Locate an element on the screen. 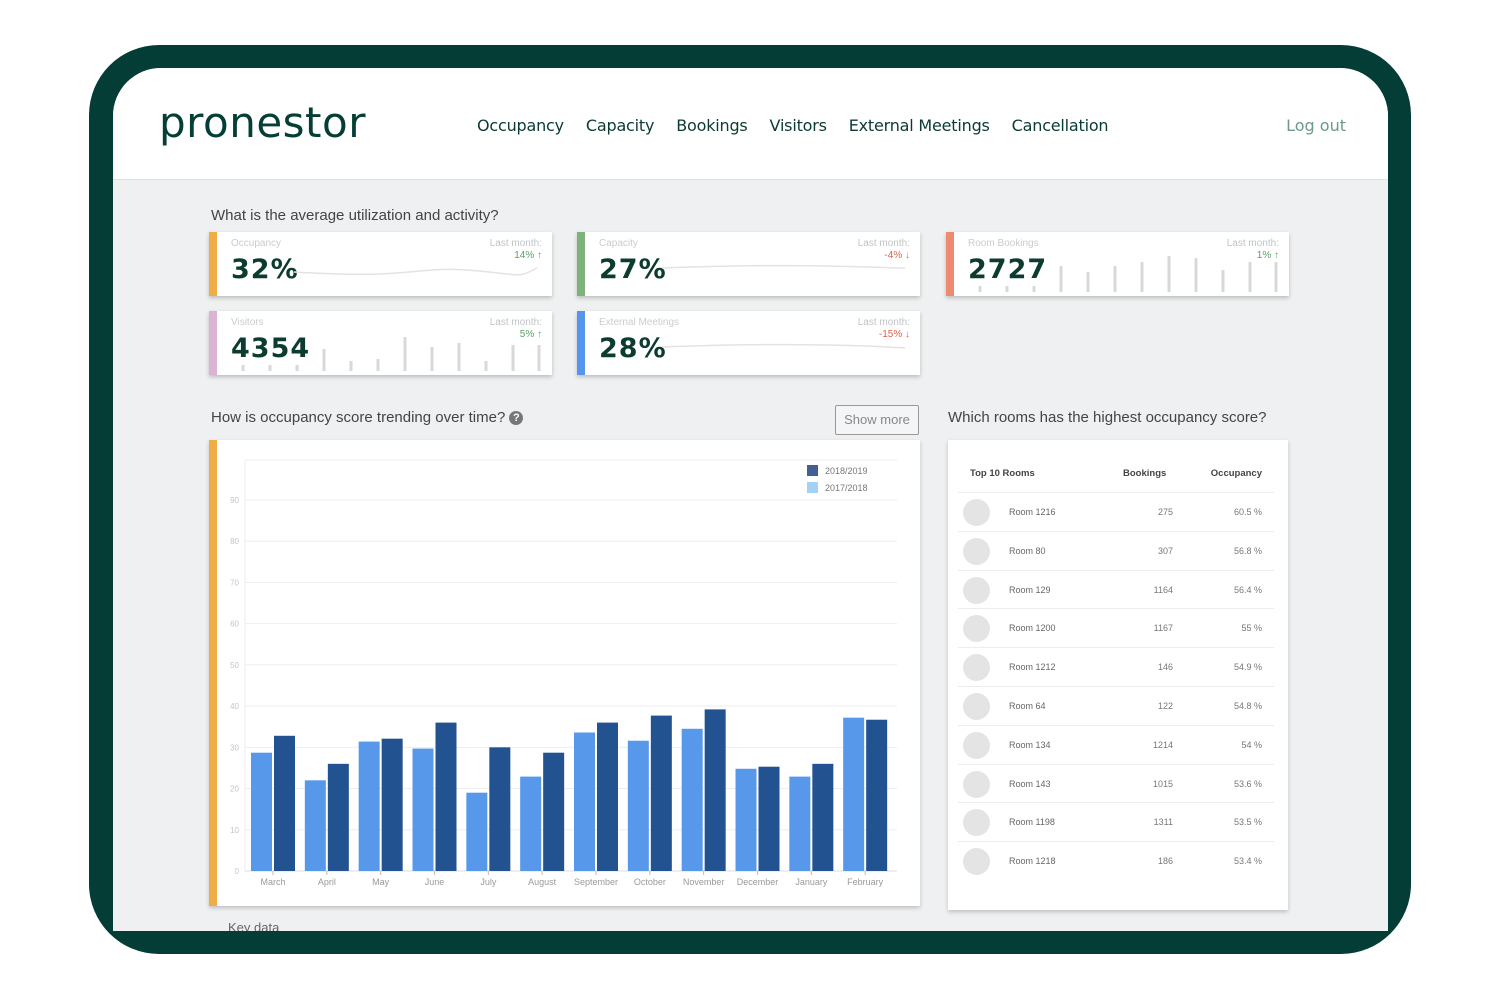 The width and height of the screenshot is (1500, 1000). kpi-card-external-meetings: External Meetings 28% Last month: -15% ↓ is located at coordinates (748, 343).